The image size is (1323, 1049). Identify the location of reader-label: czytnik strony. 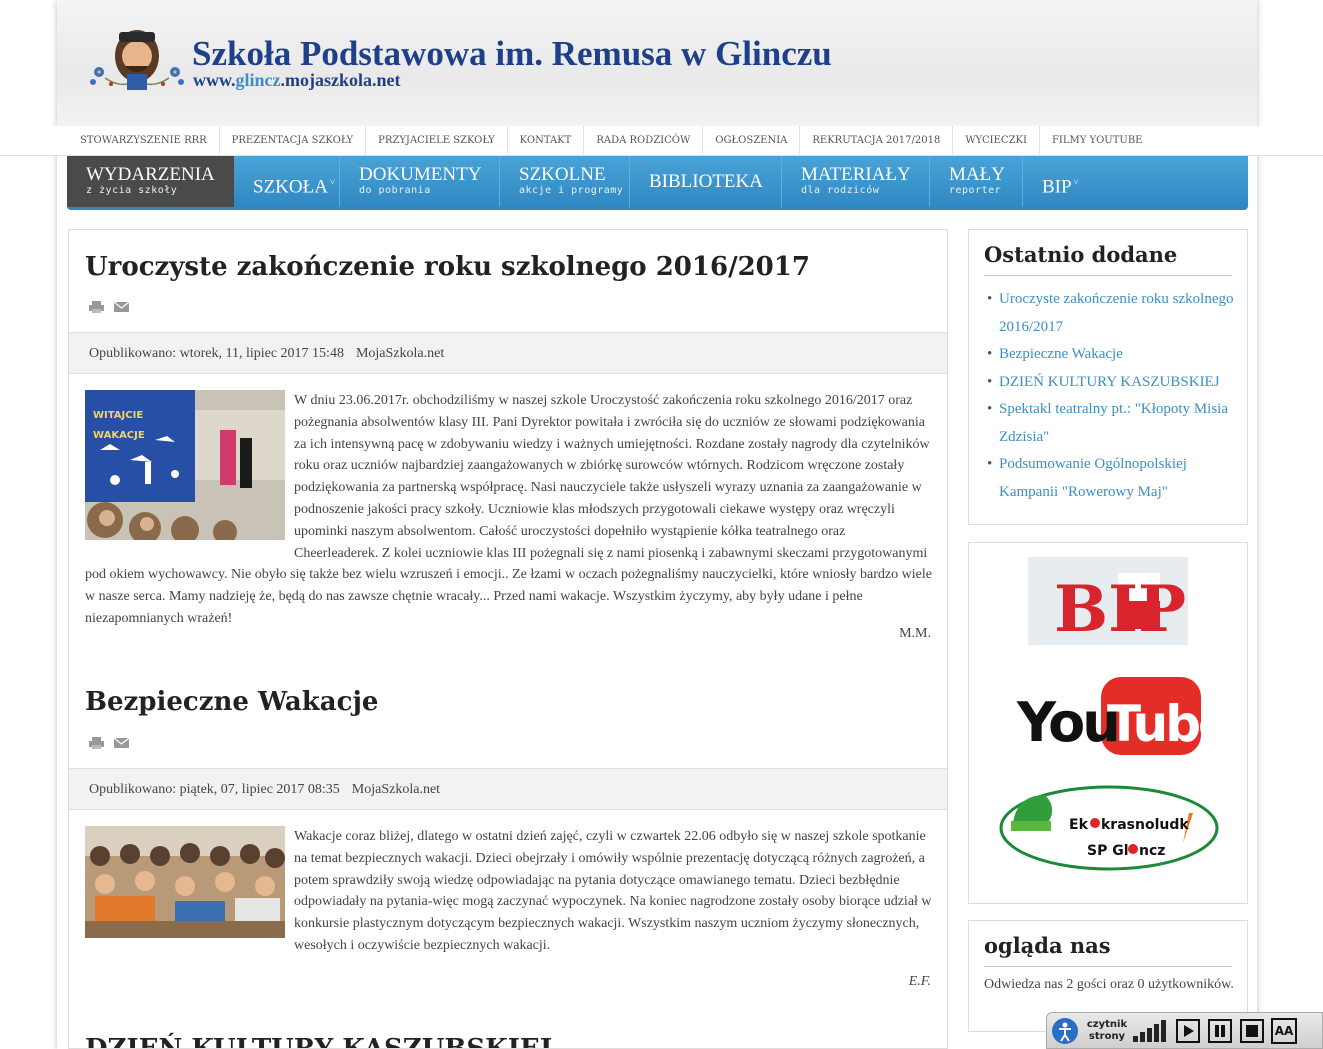
(1107, 1031).